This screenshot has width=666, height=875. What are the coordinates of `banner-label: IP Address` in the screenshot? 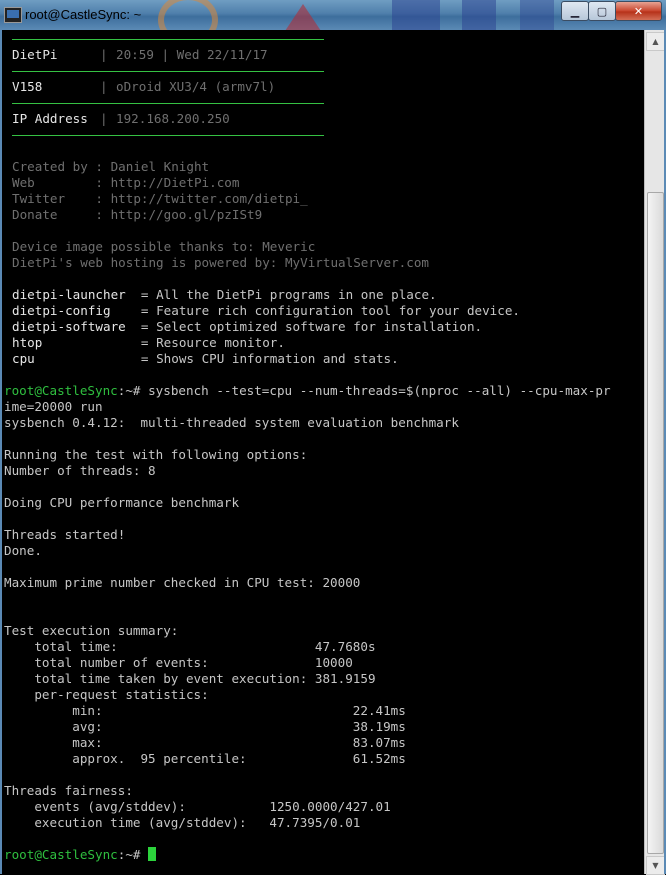 It's located at (50, 118).